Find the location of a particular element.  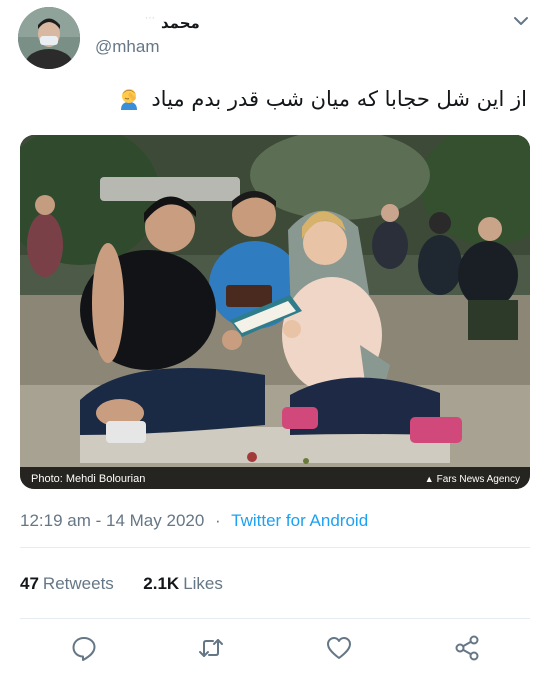

tweet-date: 14 May 2020 is located at coordinates (155, 520).